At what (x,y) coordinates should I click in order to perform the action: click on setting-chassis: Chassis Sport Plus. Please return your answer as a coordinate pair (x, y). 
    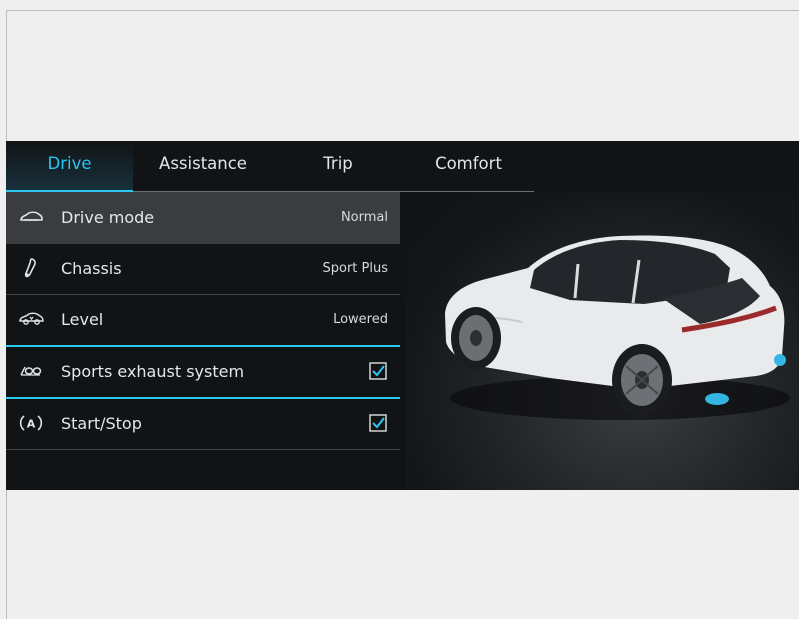
    Looking at the image, I should click on (203, 269).